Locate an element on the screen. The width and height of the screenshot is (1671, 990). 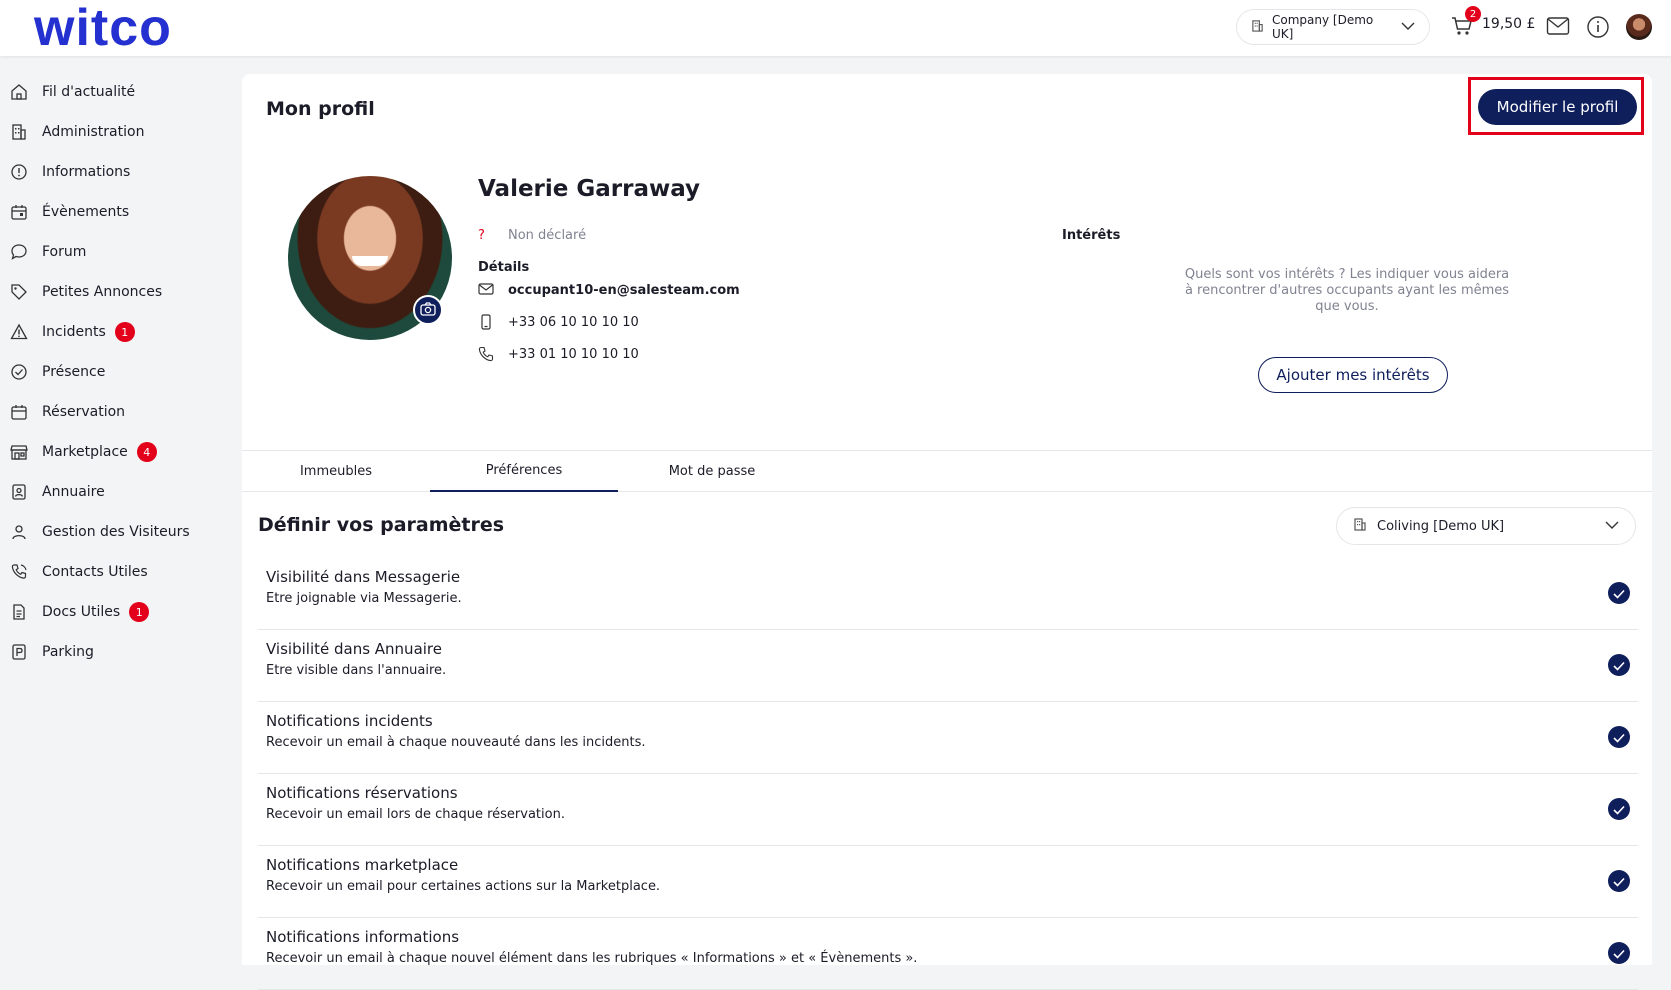
sidebar-item-docs-utiles: Docs Utiles 1 is located at coordinates (115, 612).